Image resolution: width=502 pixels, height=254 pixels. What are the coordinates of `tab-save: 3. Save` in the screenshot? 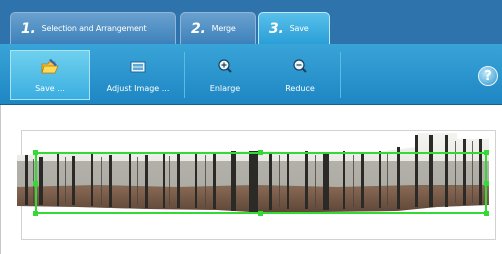 It's located at (294, 28).